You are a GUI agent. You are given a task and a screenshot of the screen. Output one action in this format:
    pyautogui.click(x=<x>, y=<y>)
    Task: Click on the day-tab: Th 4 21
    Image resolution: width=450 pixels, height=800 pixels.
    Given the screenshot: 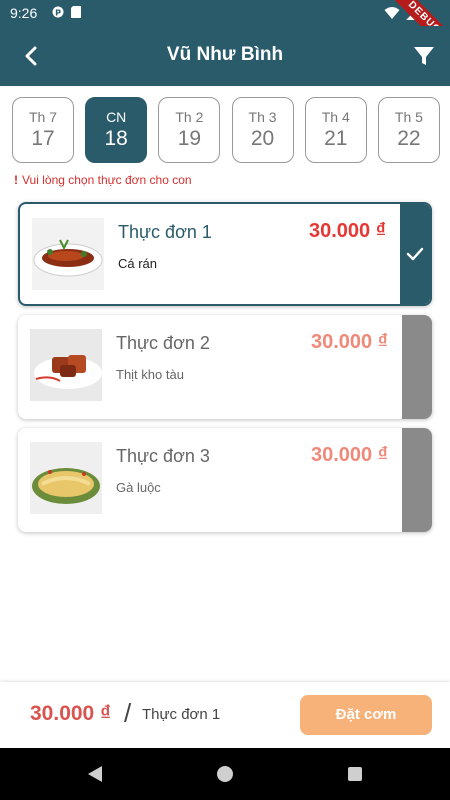 What is the action you would take?
    pyautogui.click(x=335, y=130)
    